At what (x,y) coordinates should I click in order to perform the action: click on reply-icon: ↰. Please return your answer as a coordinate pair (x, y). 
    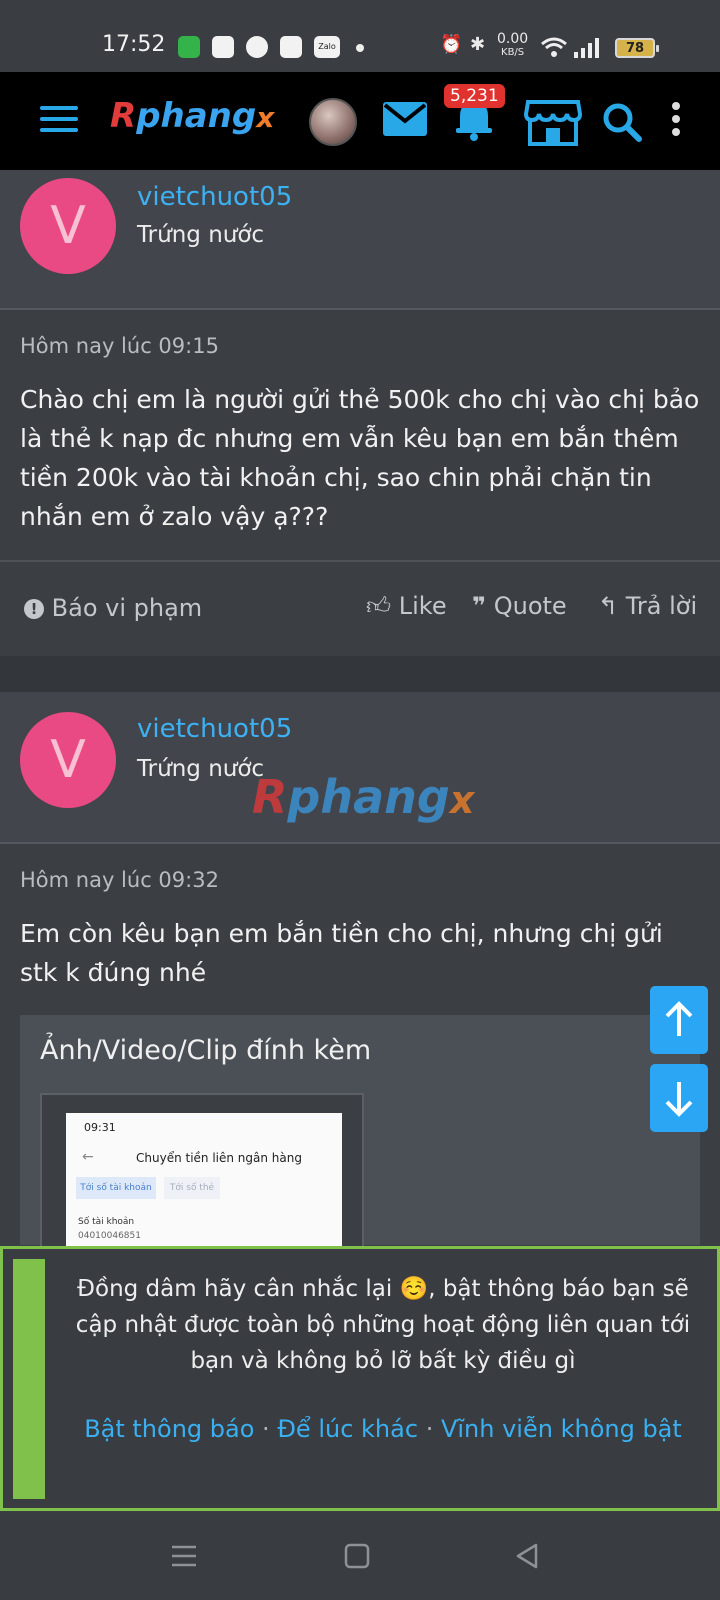
    Looking at the image, I should click on (608, 606).